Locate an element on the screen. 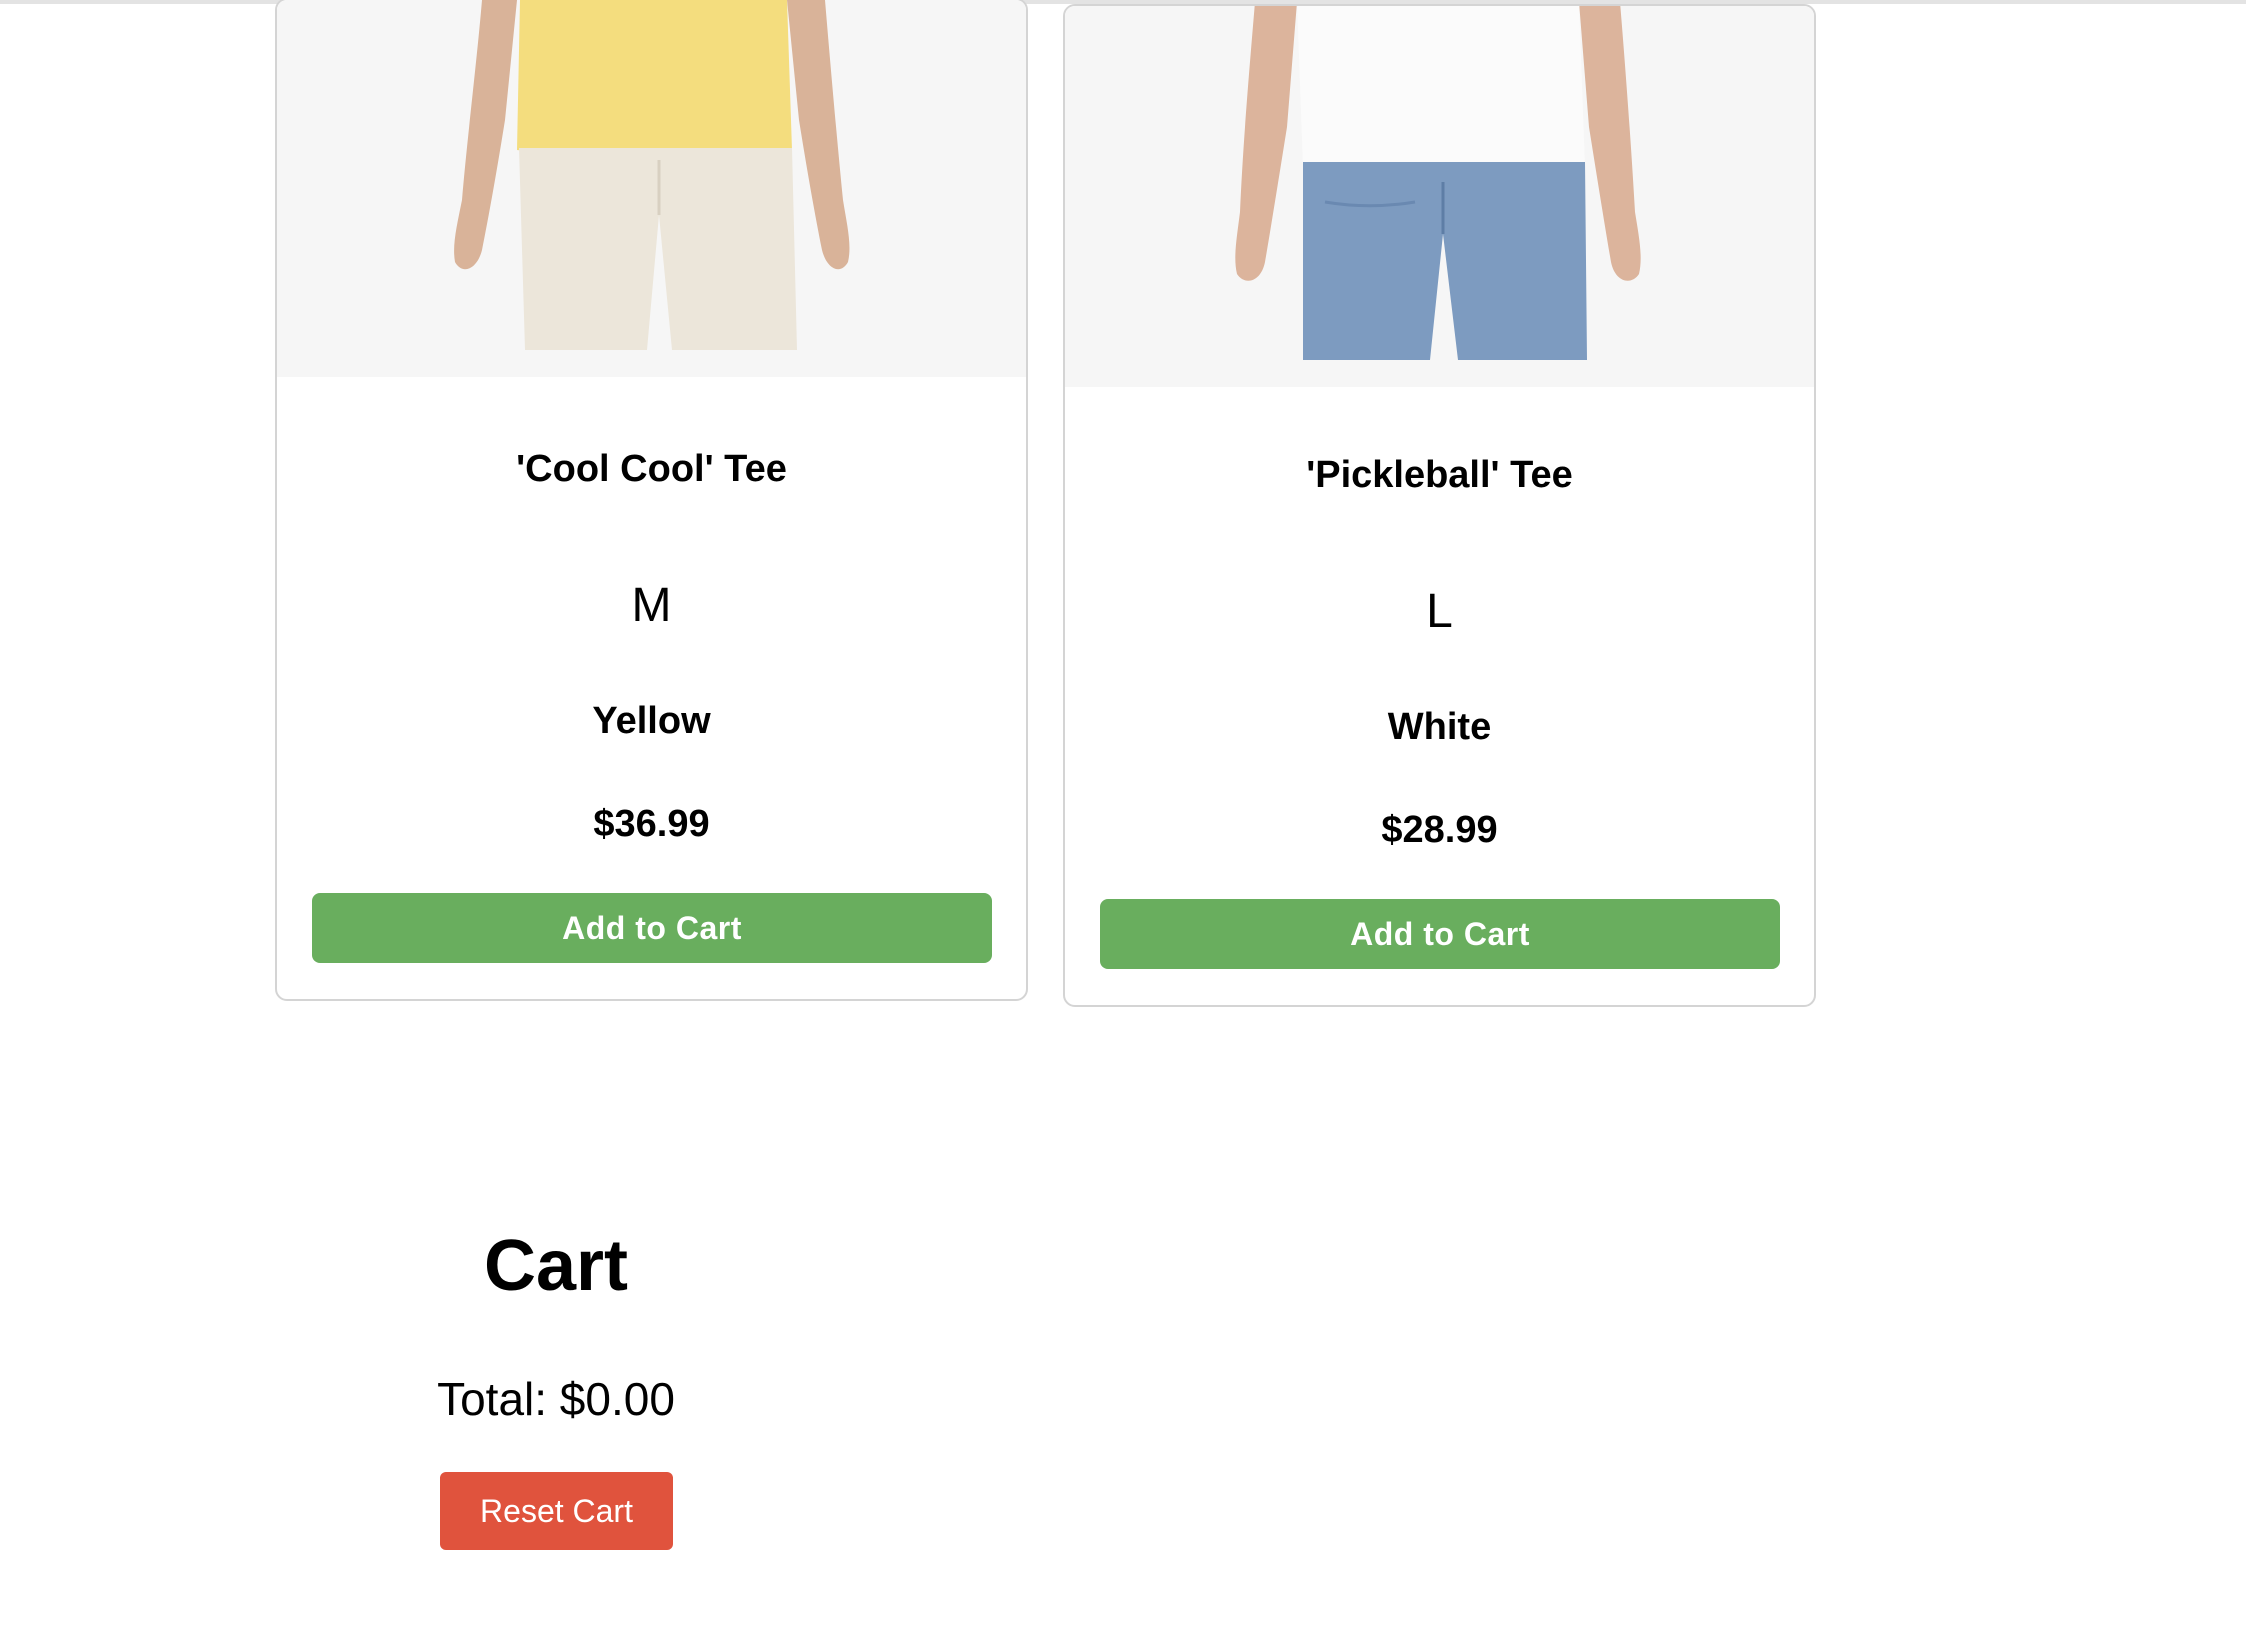  product-color: Yellow is located at coordinates (651, 721).